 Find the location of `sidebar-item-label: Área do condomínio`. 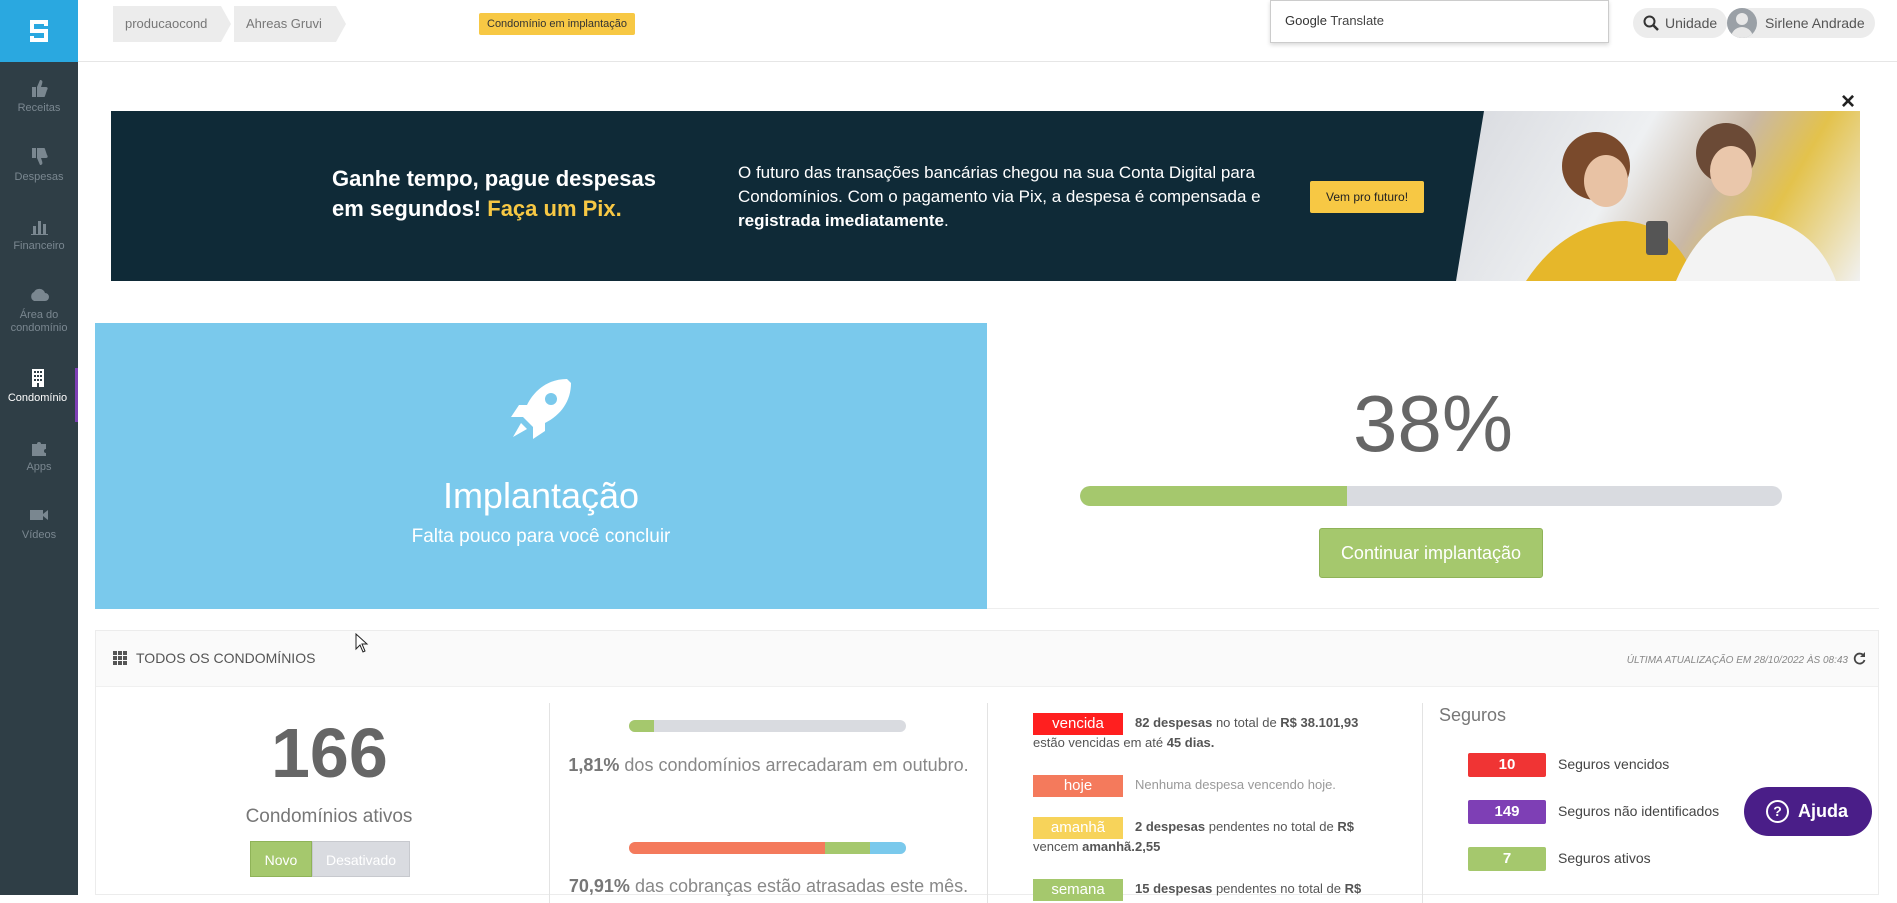

sidebar-item-label: Área do condomínio is located at coordinates (39, 321).